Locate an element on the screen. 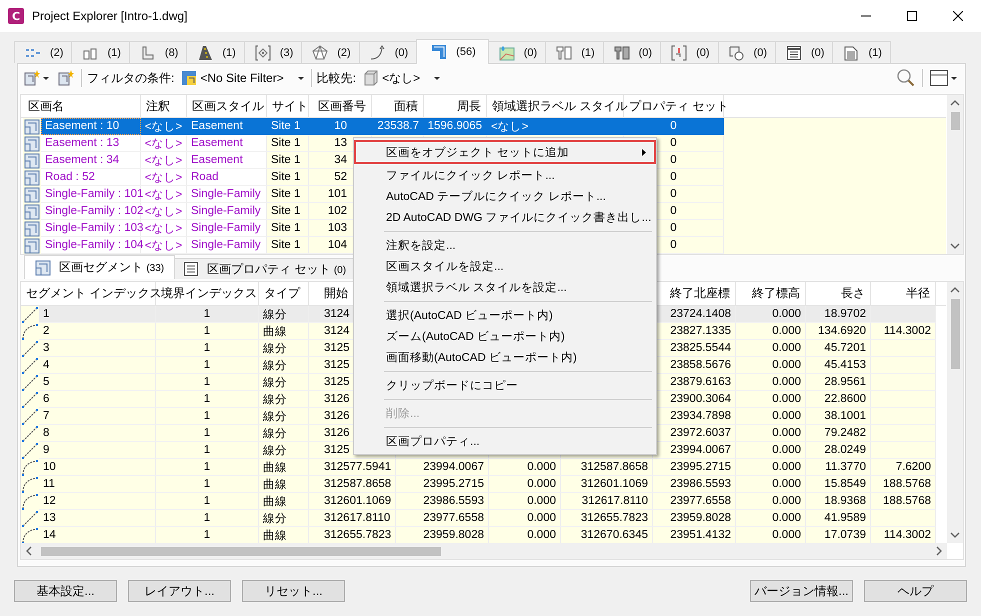 This screenshot has height=616, width=981. table-cell: 38.1001 is located at coordinates (838, 416).